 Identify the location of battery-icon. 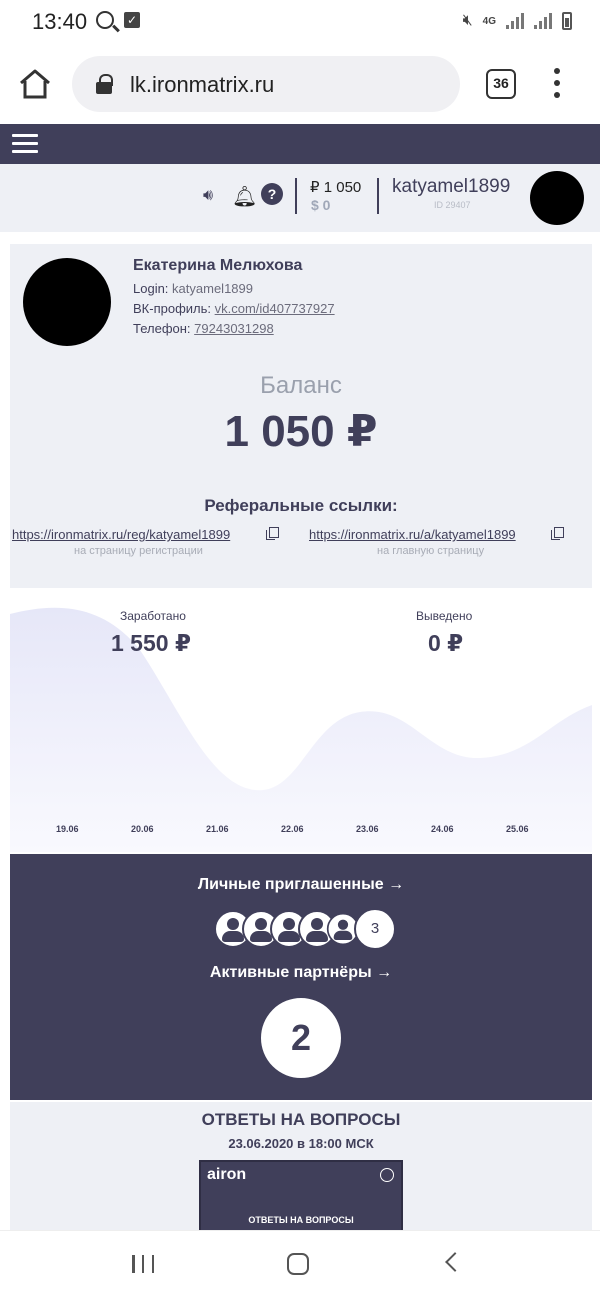
(567, 21).